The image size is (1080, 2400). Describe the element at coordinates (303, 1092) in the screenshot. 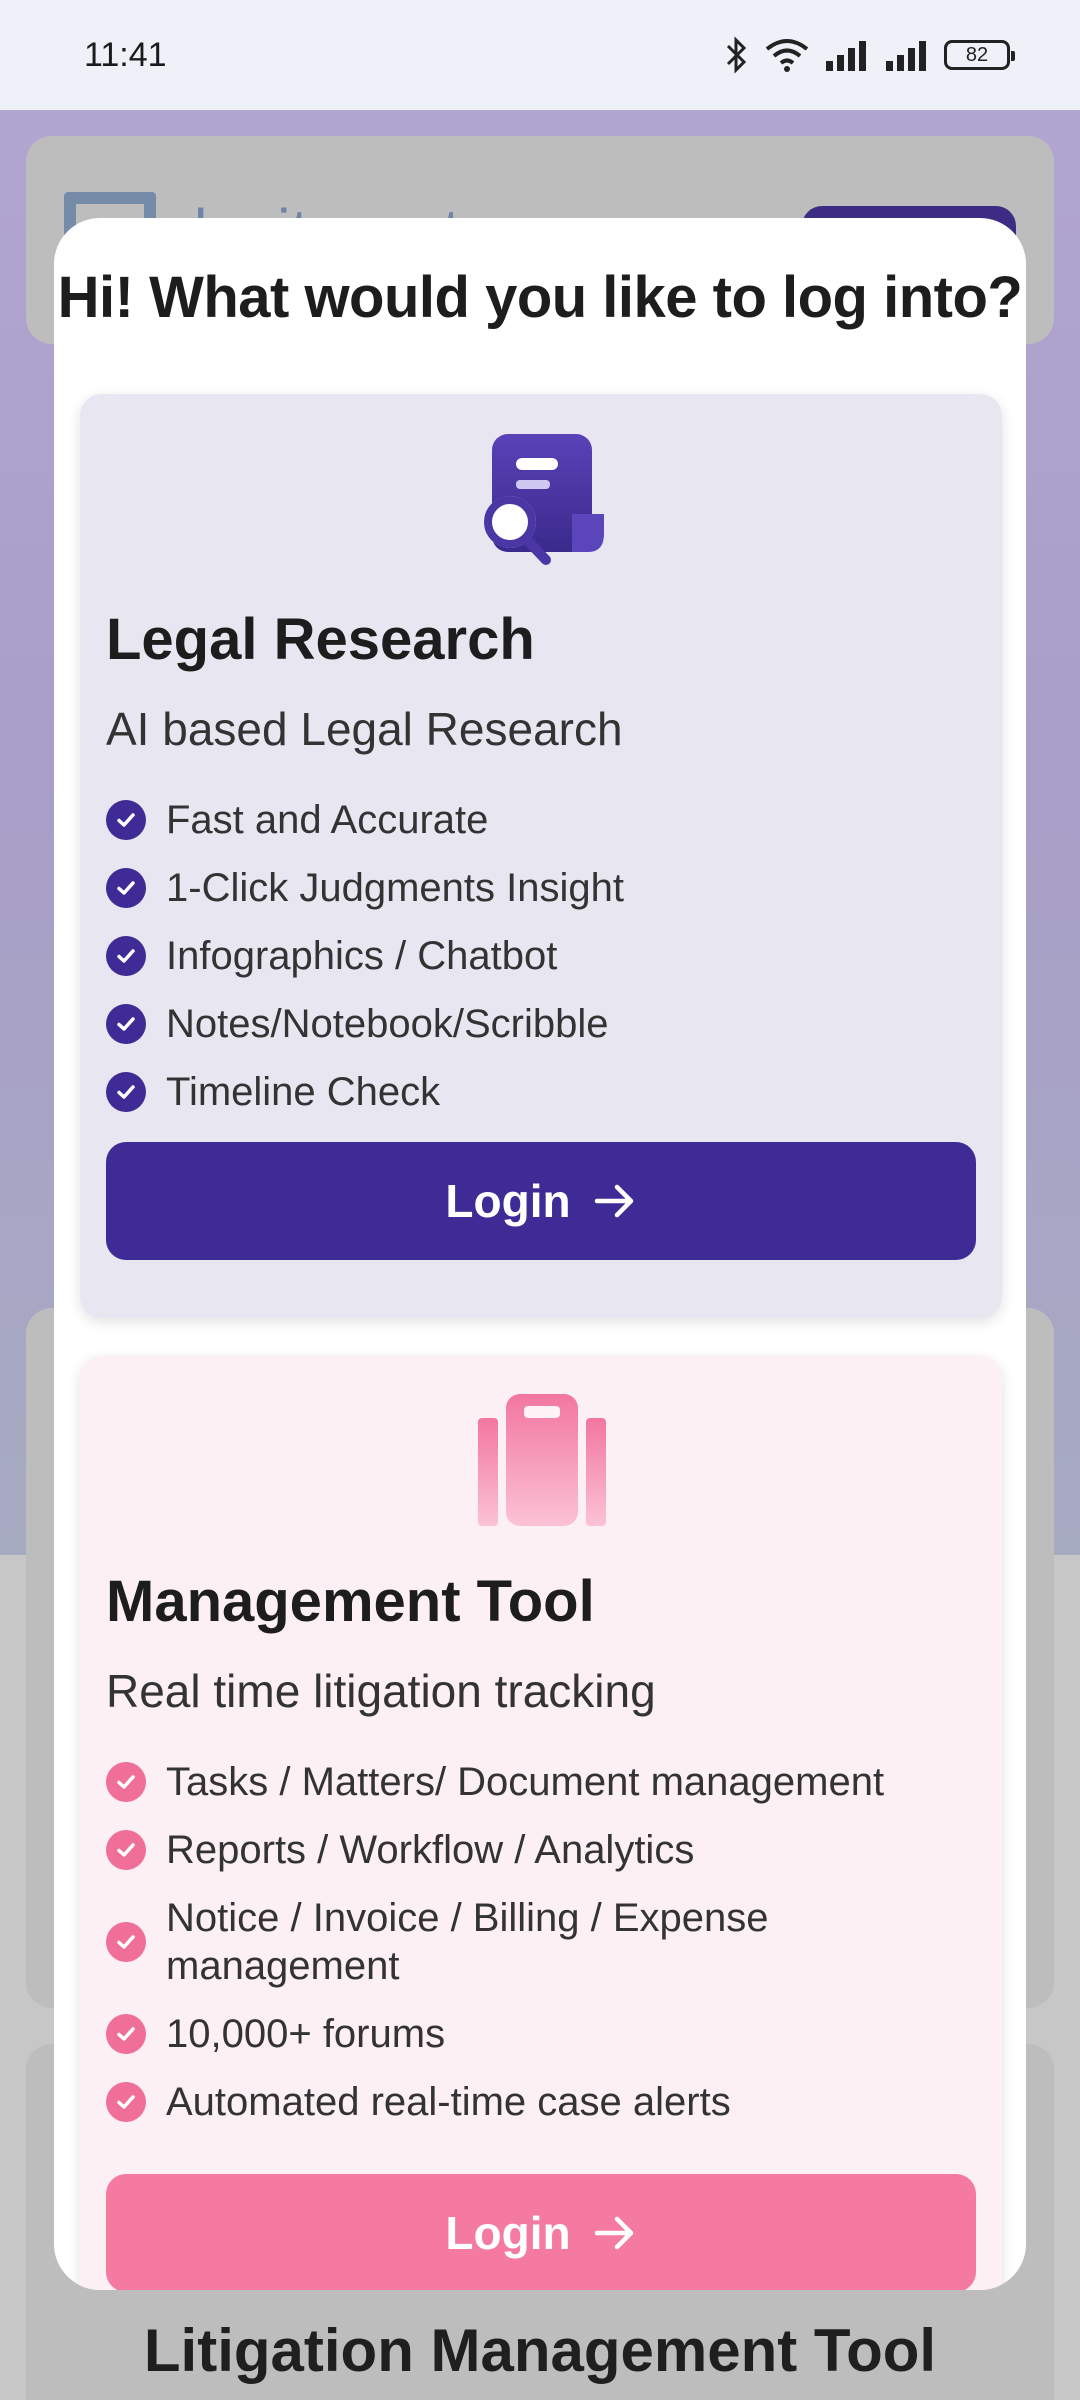

I see `feature-label: Timeline Check` at that location.